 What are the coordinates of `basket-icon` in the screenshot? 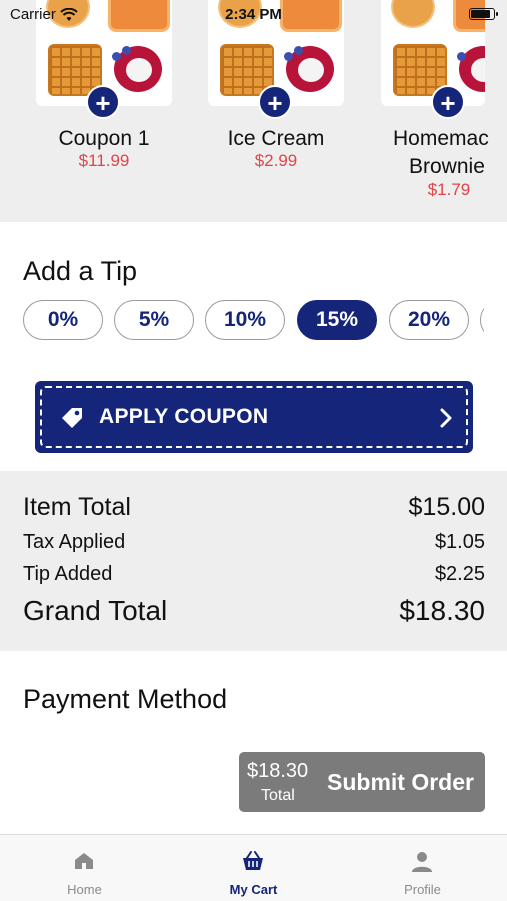 It's located at (253, 860).